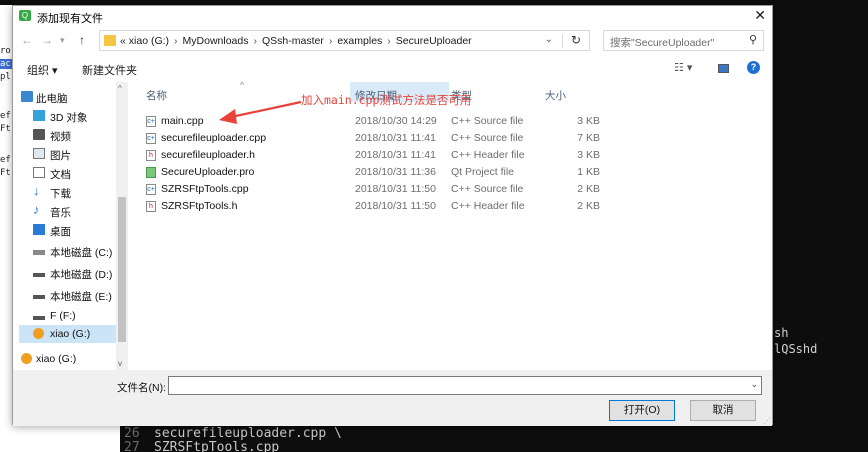 The image size is (868, 452). What do you see at coordinates (62, 40) in the screenshot?
I see `recent-locations-dropdown: ▾` at bounding box center [62, 40].